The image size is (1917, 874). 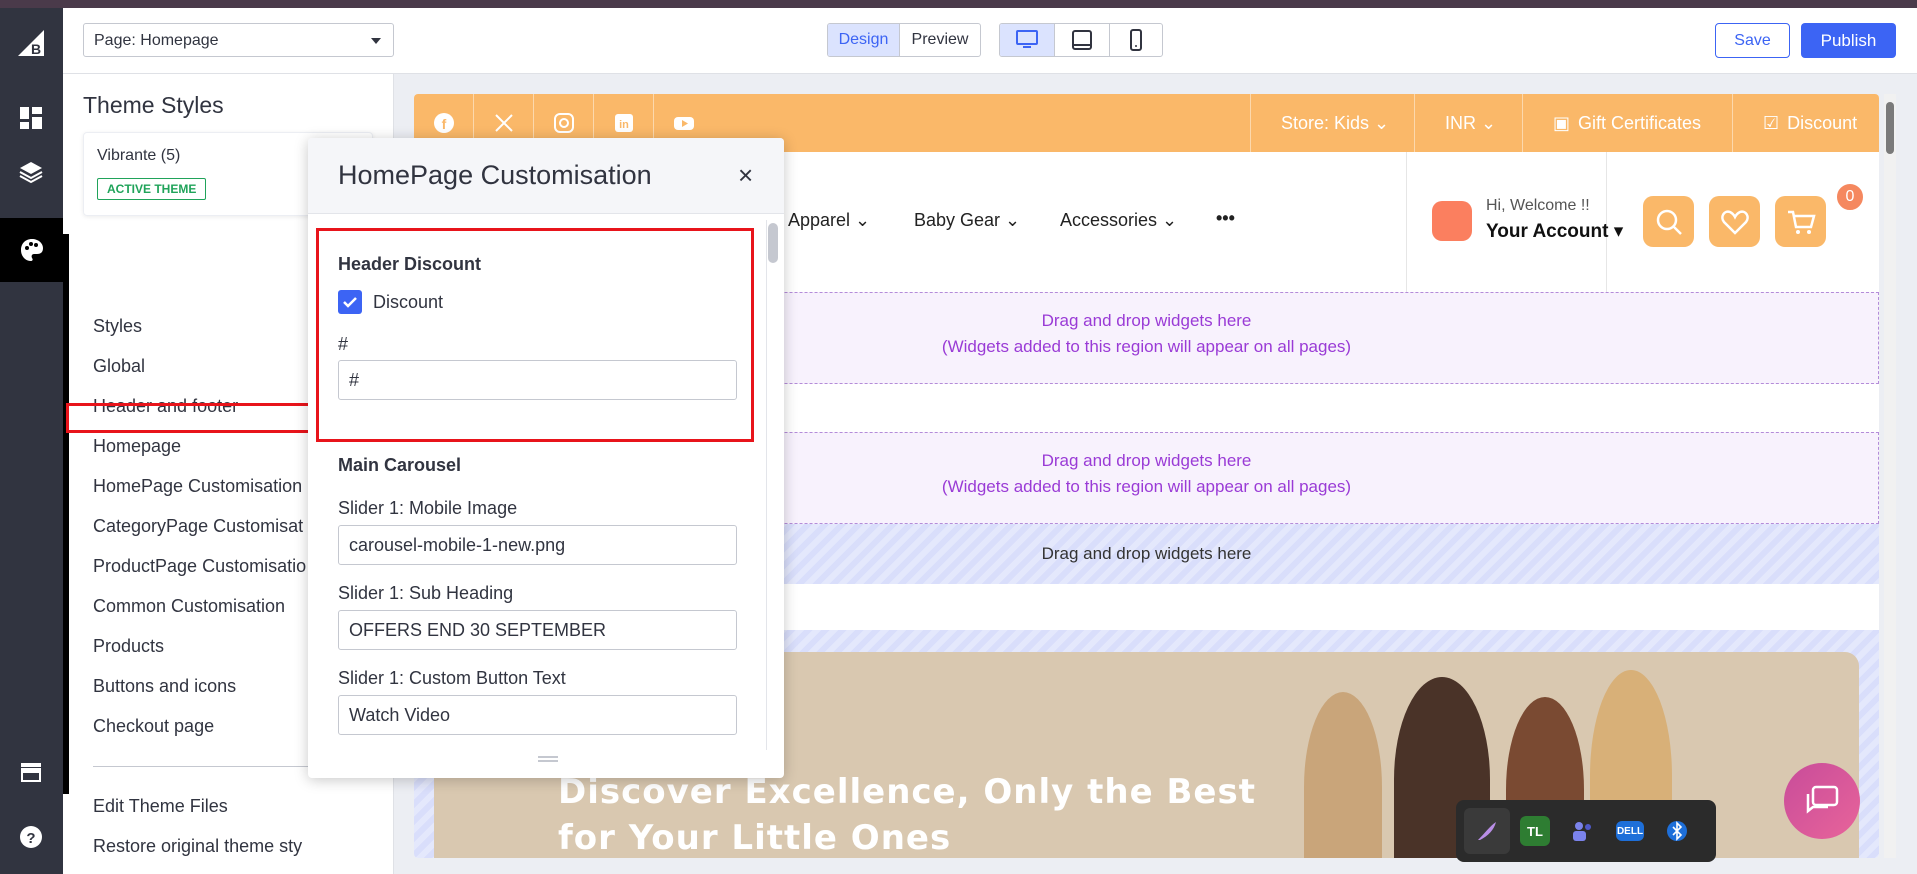 I want to click on gift-icon: ▣, so click(x=1562, y=122).